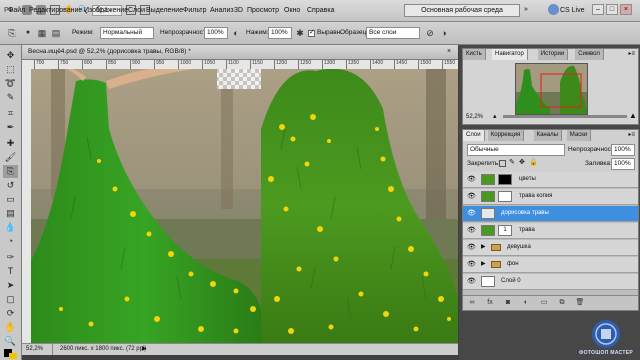  What do you see at coordinates (10, 341) in the screenshot?
I see `zoom-tool-icon: 🔍` at bounding box center [10, 341].